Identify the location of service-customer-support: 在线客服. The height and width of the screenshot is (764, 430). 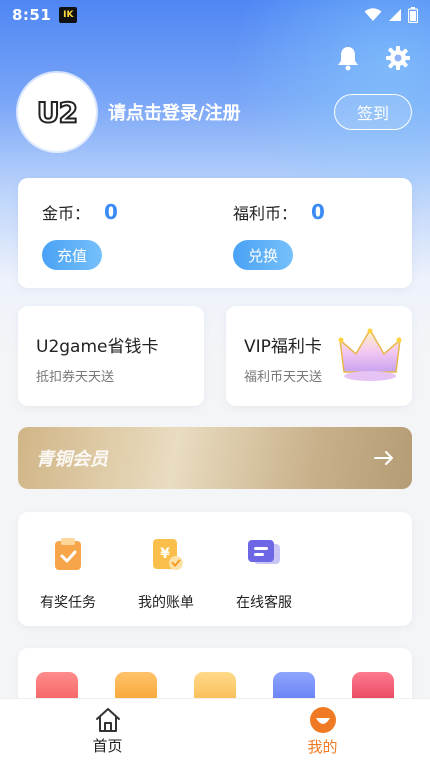
(264, 573).